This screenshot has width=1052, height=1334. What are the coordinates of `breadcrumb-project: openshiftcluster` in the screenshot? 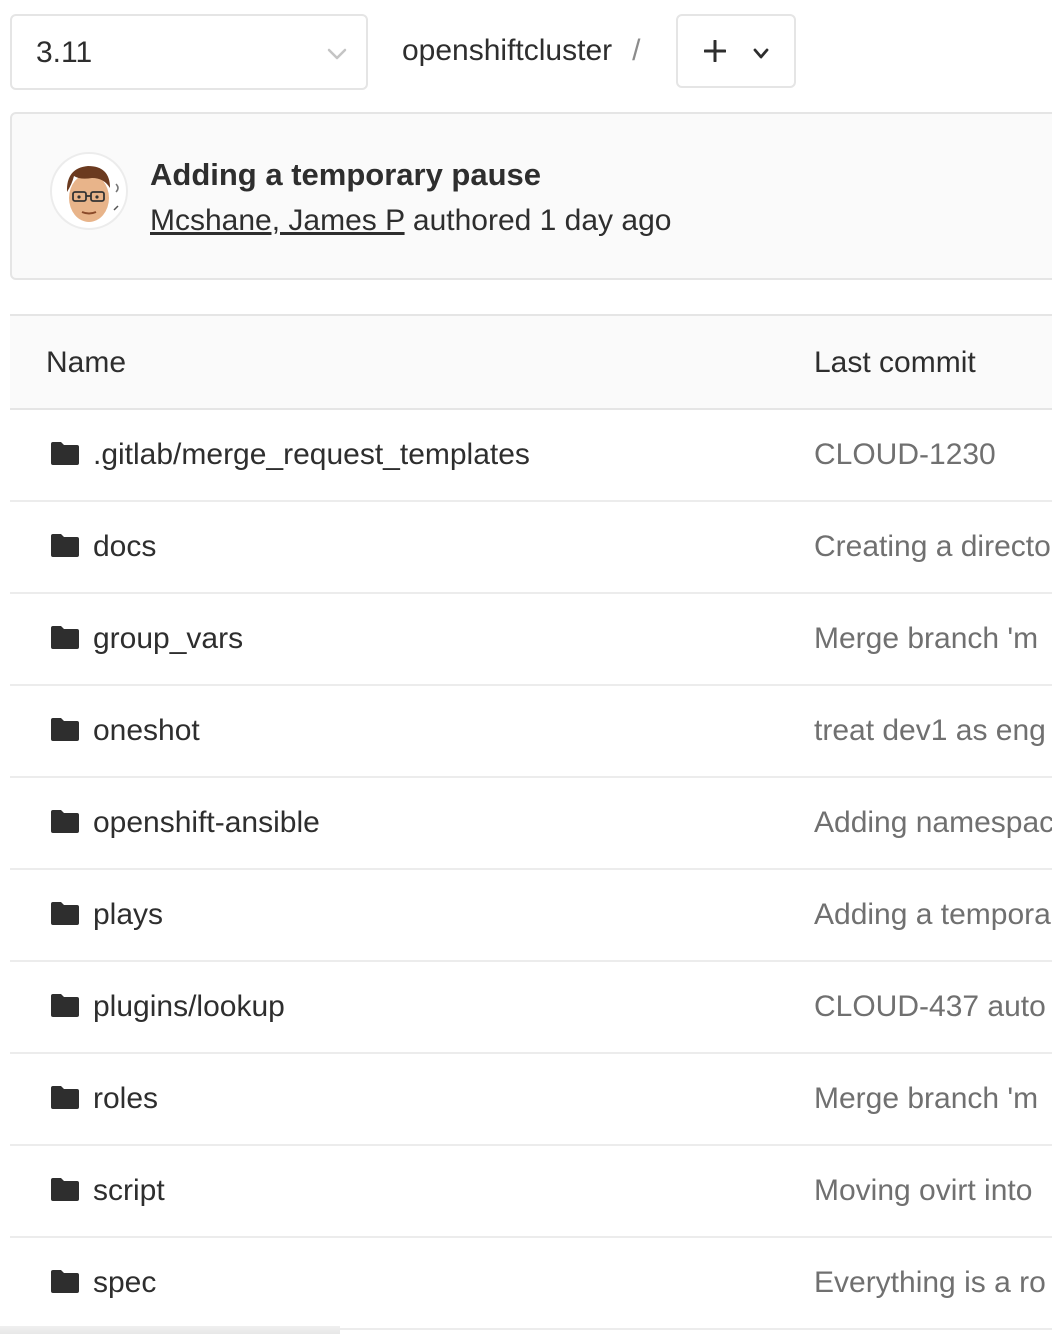 It's located at (507, 50).